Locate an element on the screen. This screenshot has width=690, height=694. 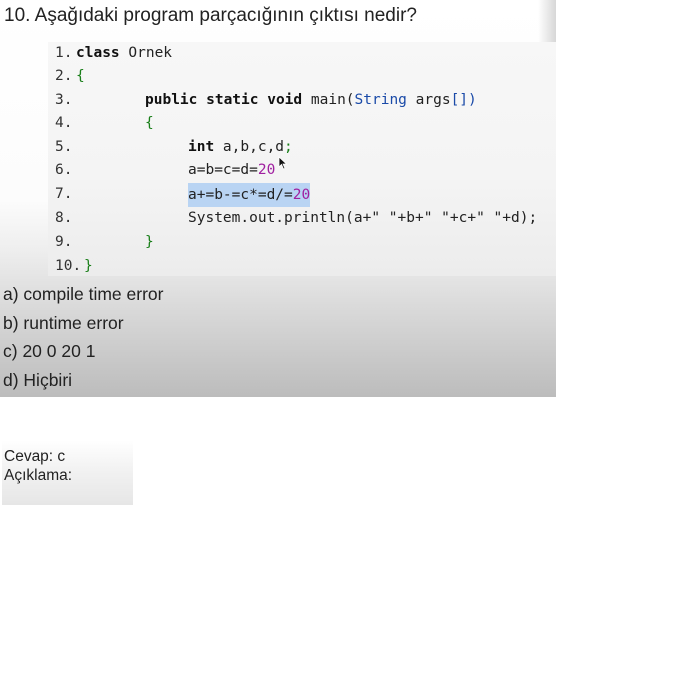
line-number: 4. is located at coordinates (64, 123).